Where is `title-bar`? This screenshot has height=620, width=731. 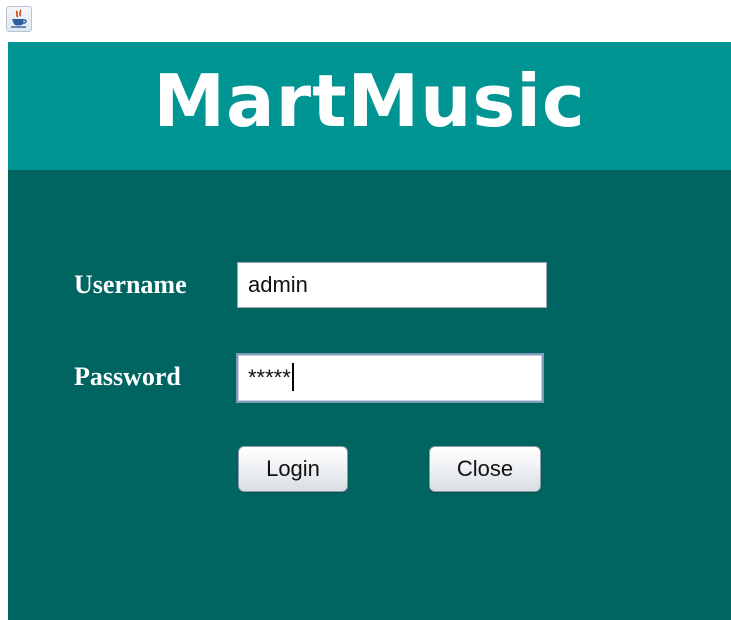 title-bar is located at coordinates (365, 20).